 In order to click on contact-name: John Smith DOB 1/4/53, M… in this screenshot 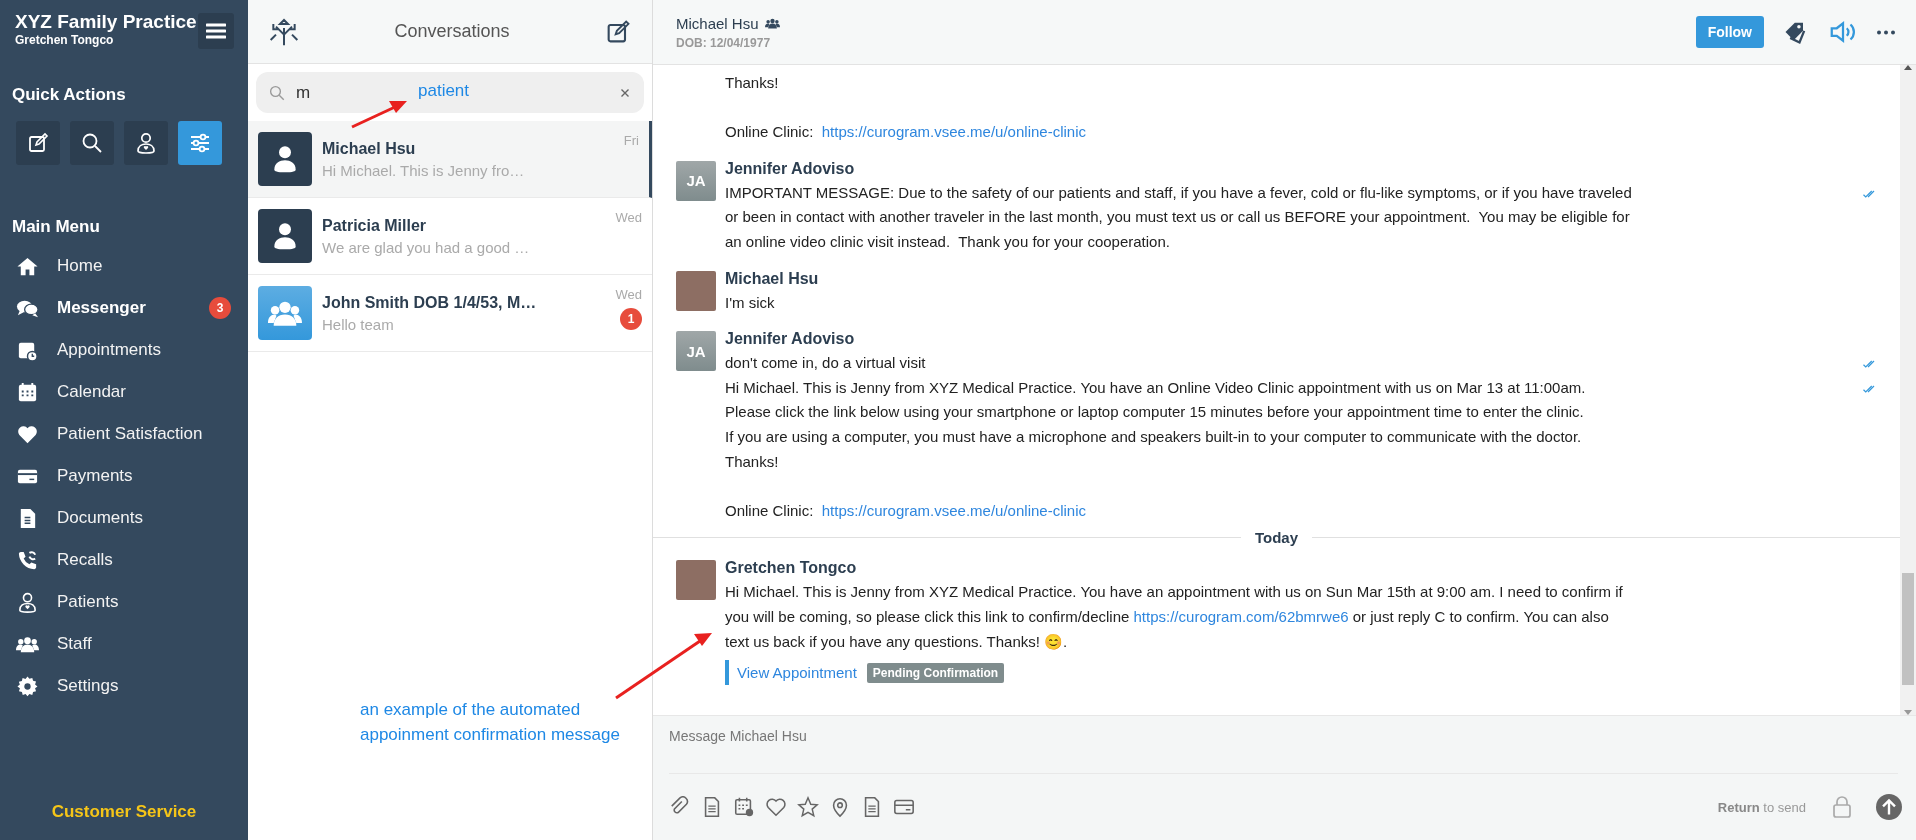, I will do `click(430, 302)`.